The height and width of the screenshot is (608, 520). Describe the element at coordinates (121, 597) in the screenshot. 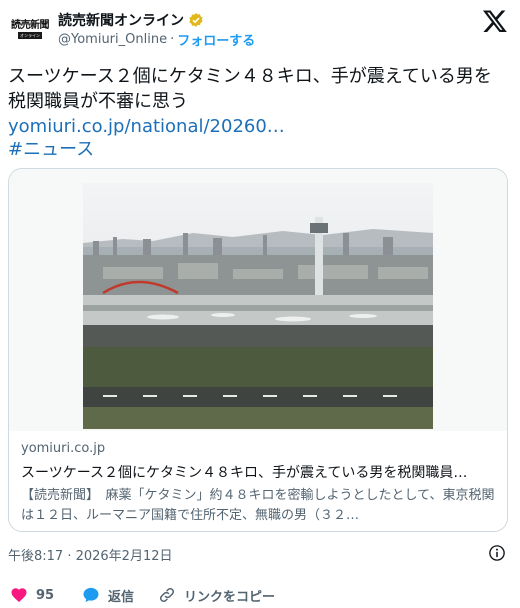

I see `reply-label: 返信` at that location.